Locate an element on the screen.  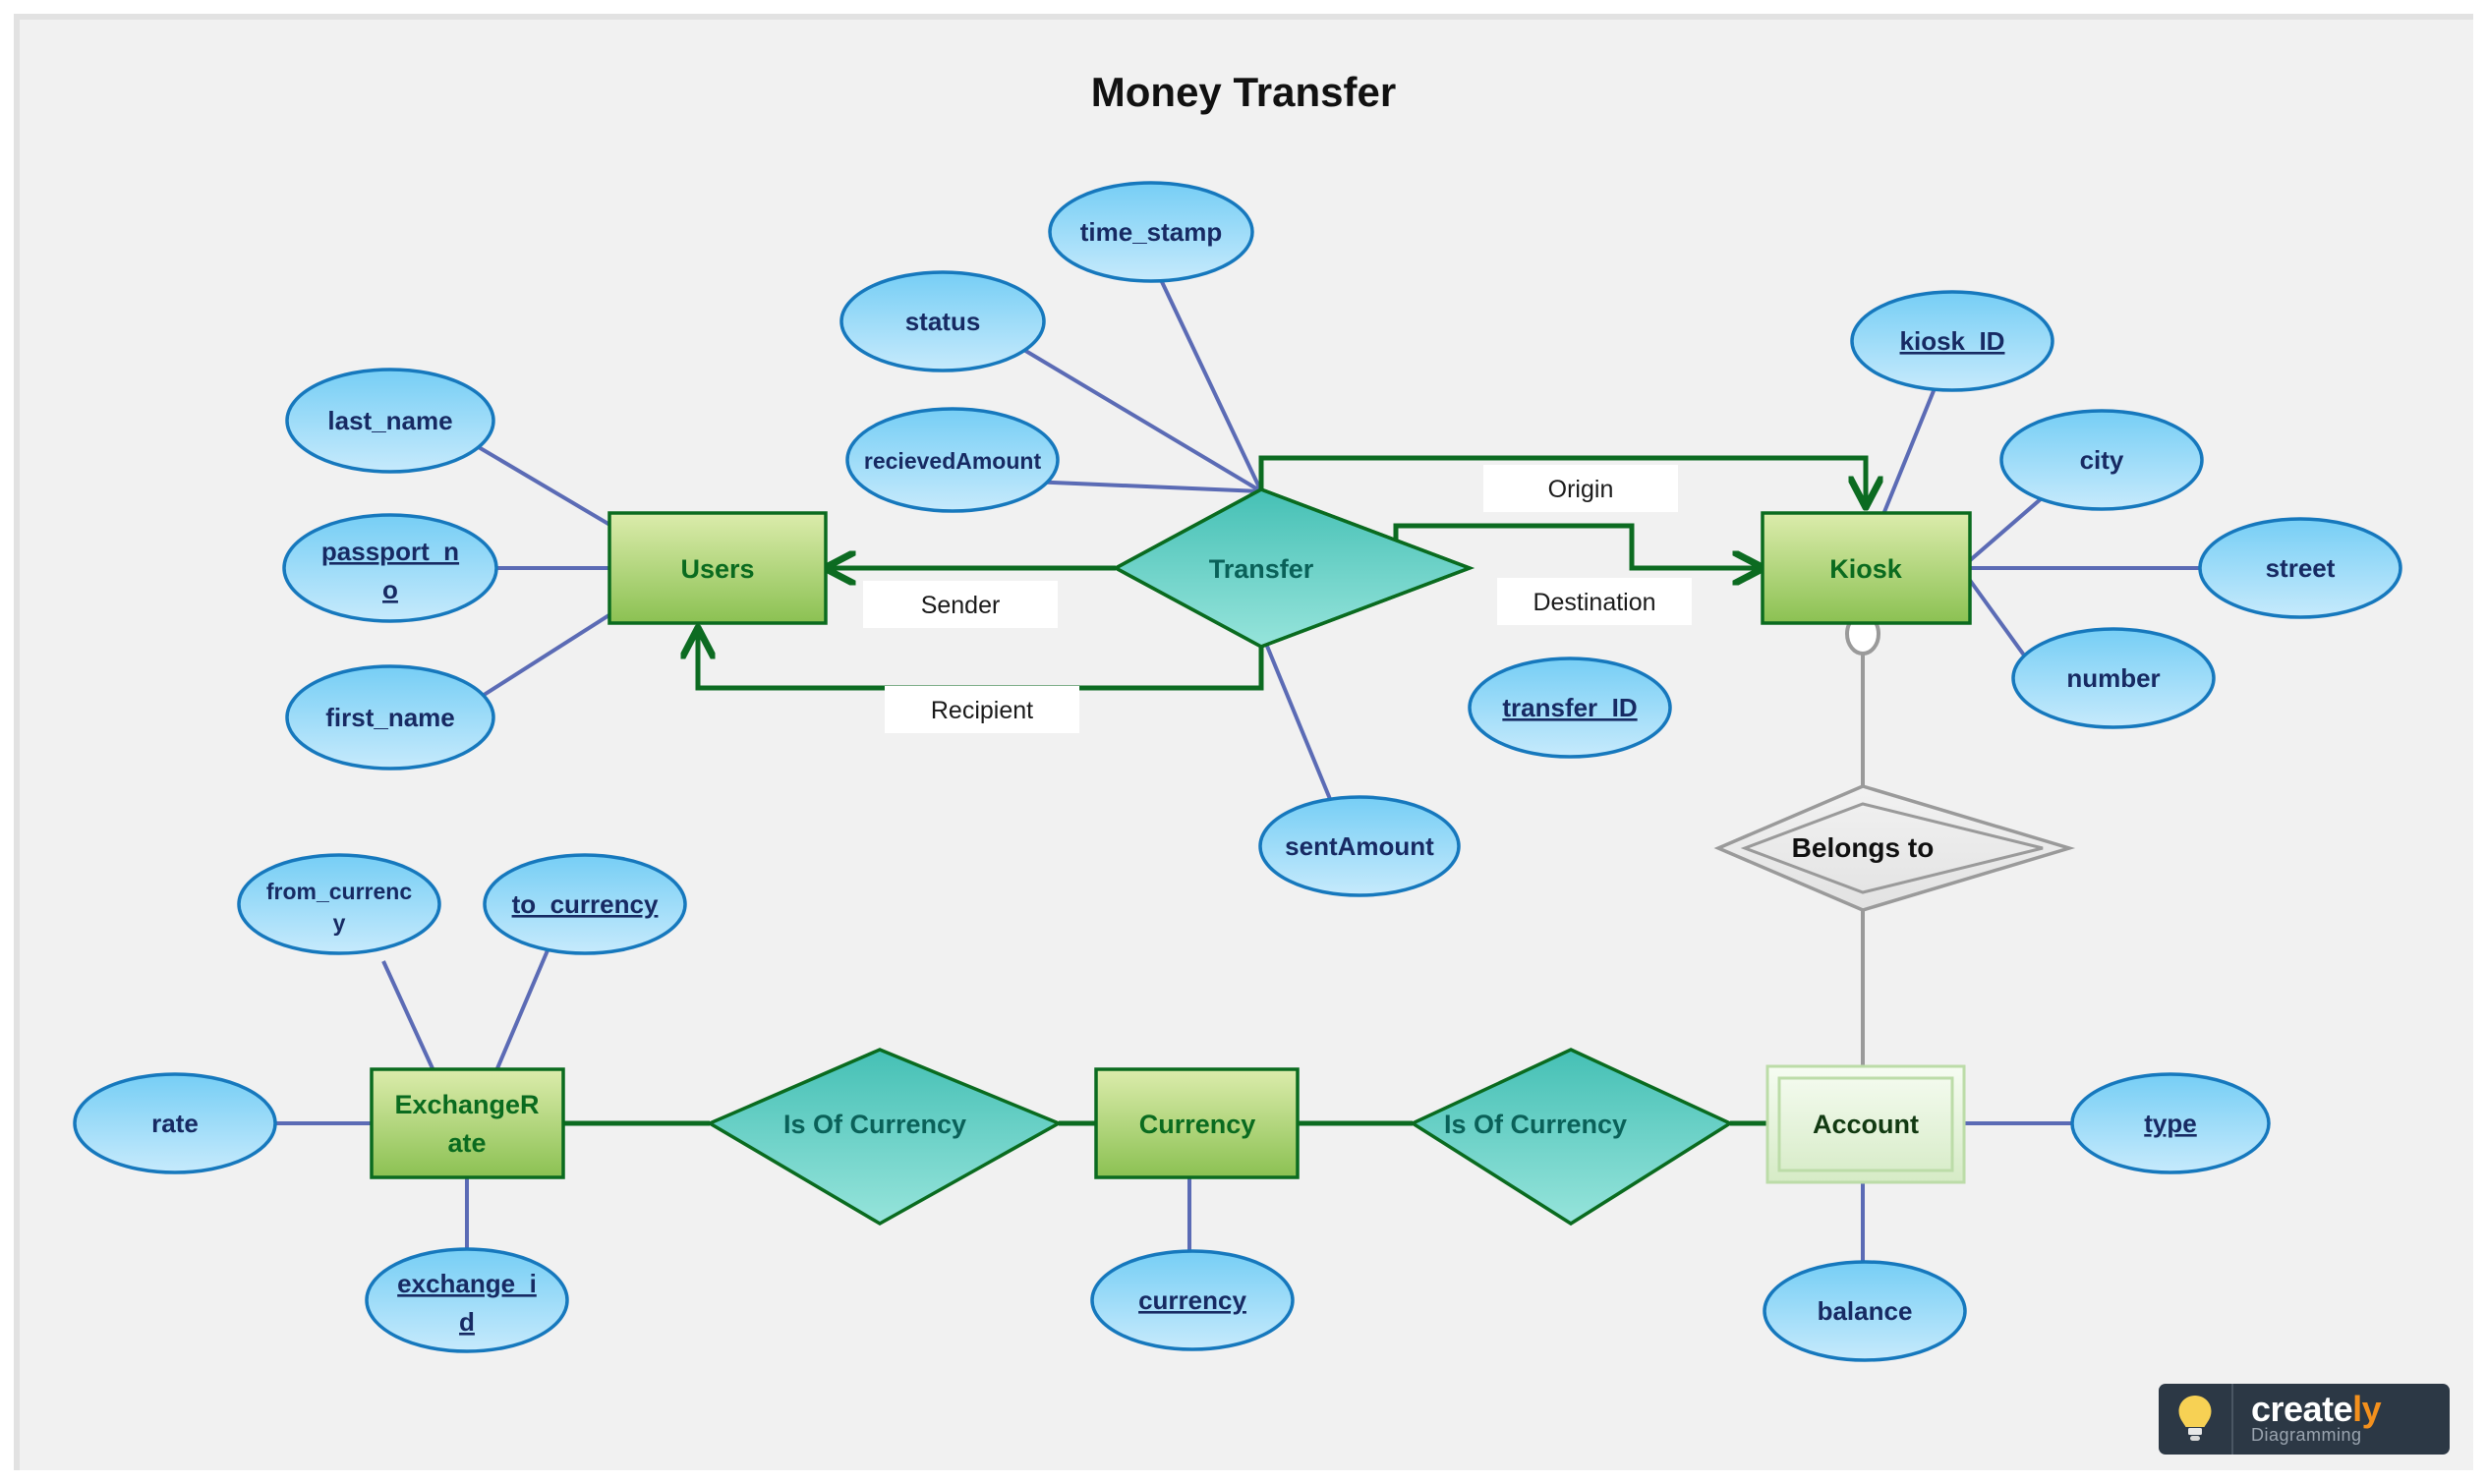
attribute-first-name-label: first_name is located at coordinates (390, 717).